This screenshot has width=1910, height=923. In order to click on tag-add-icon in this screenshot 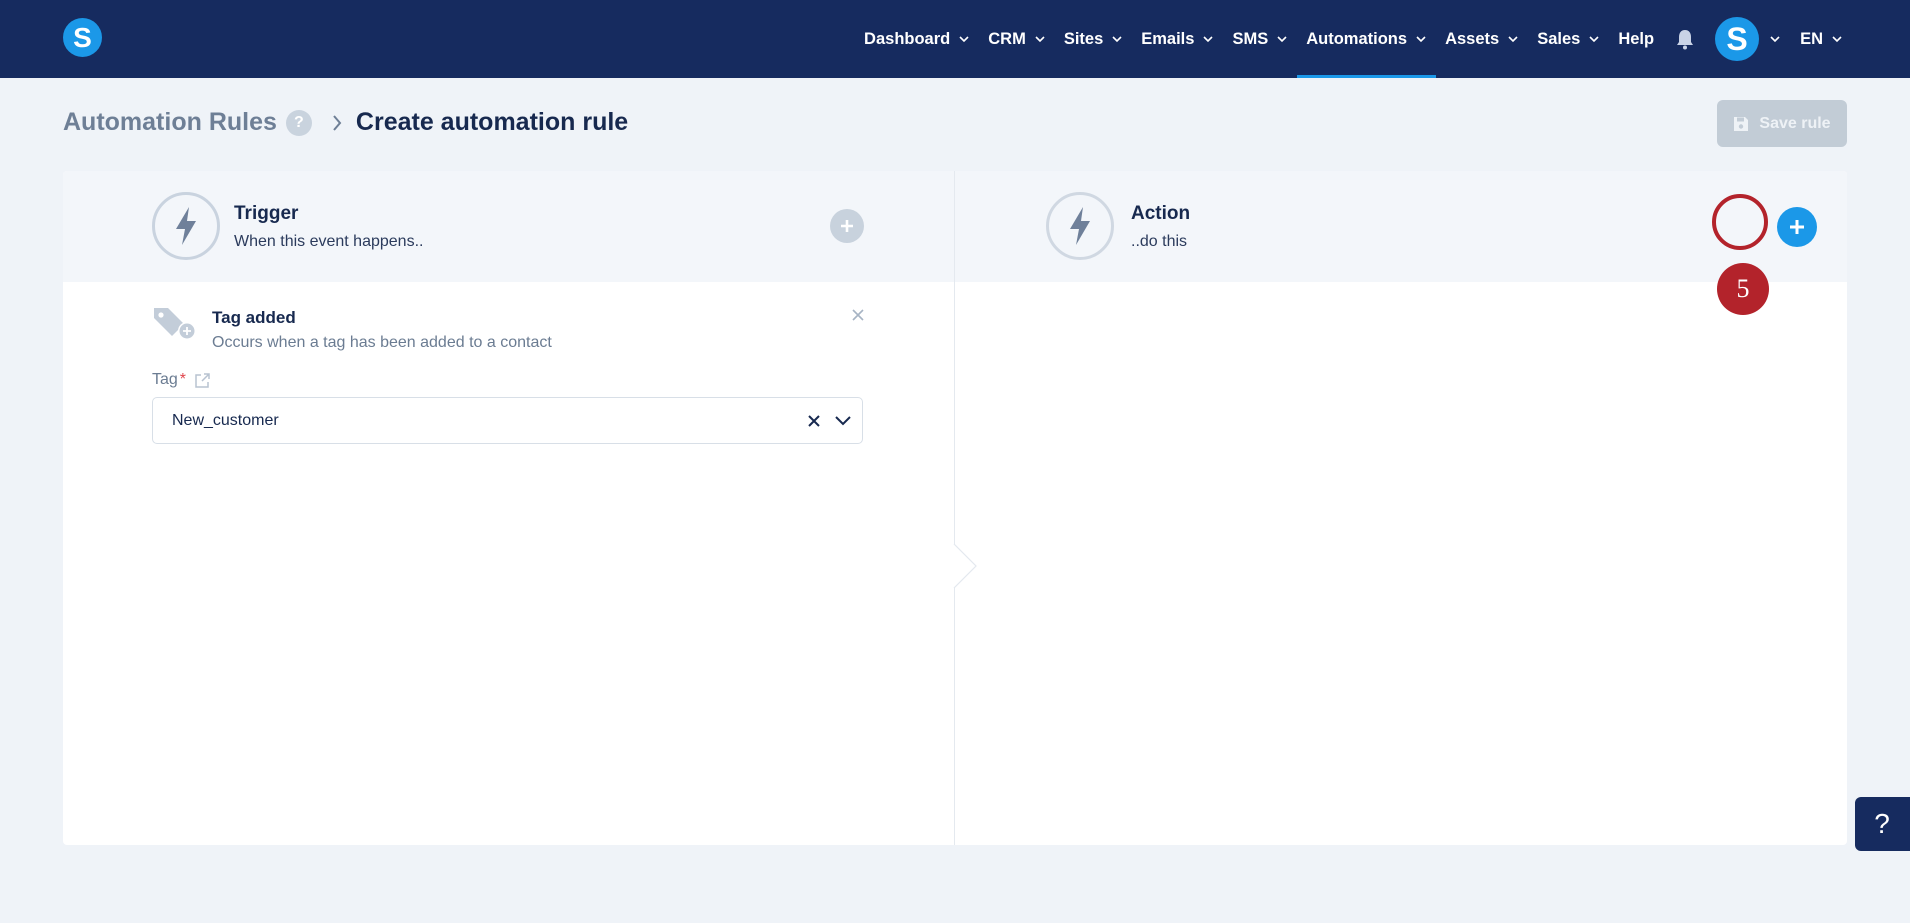, I will do `click(175, 324)`.